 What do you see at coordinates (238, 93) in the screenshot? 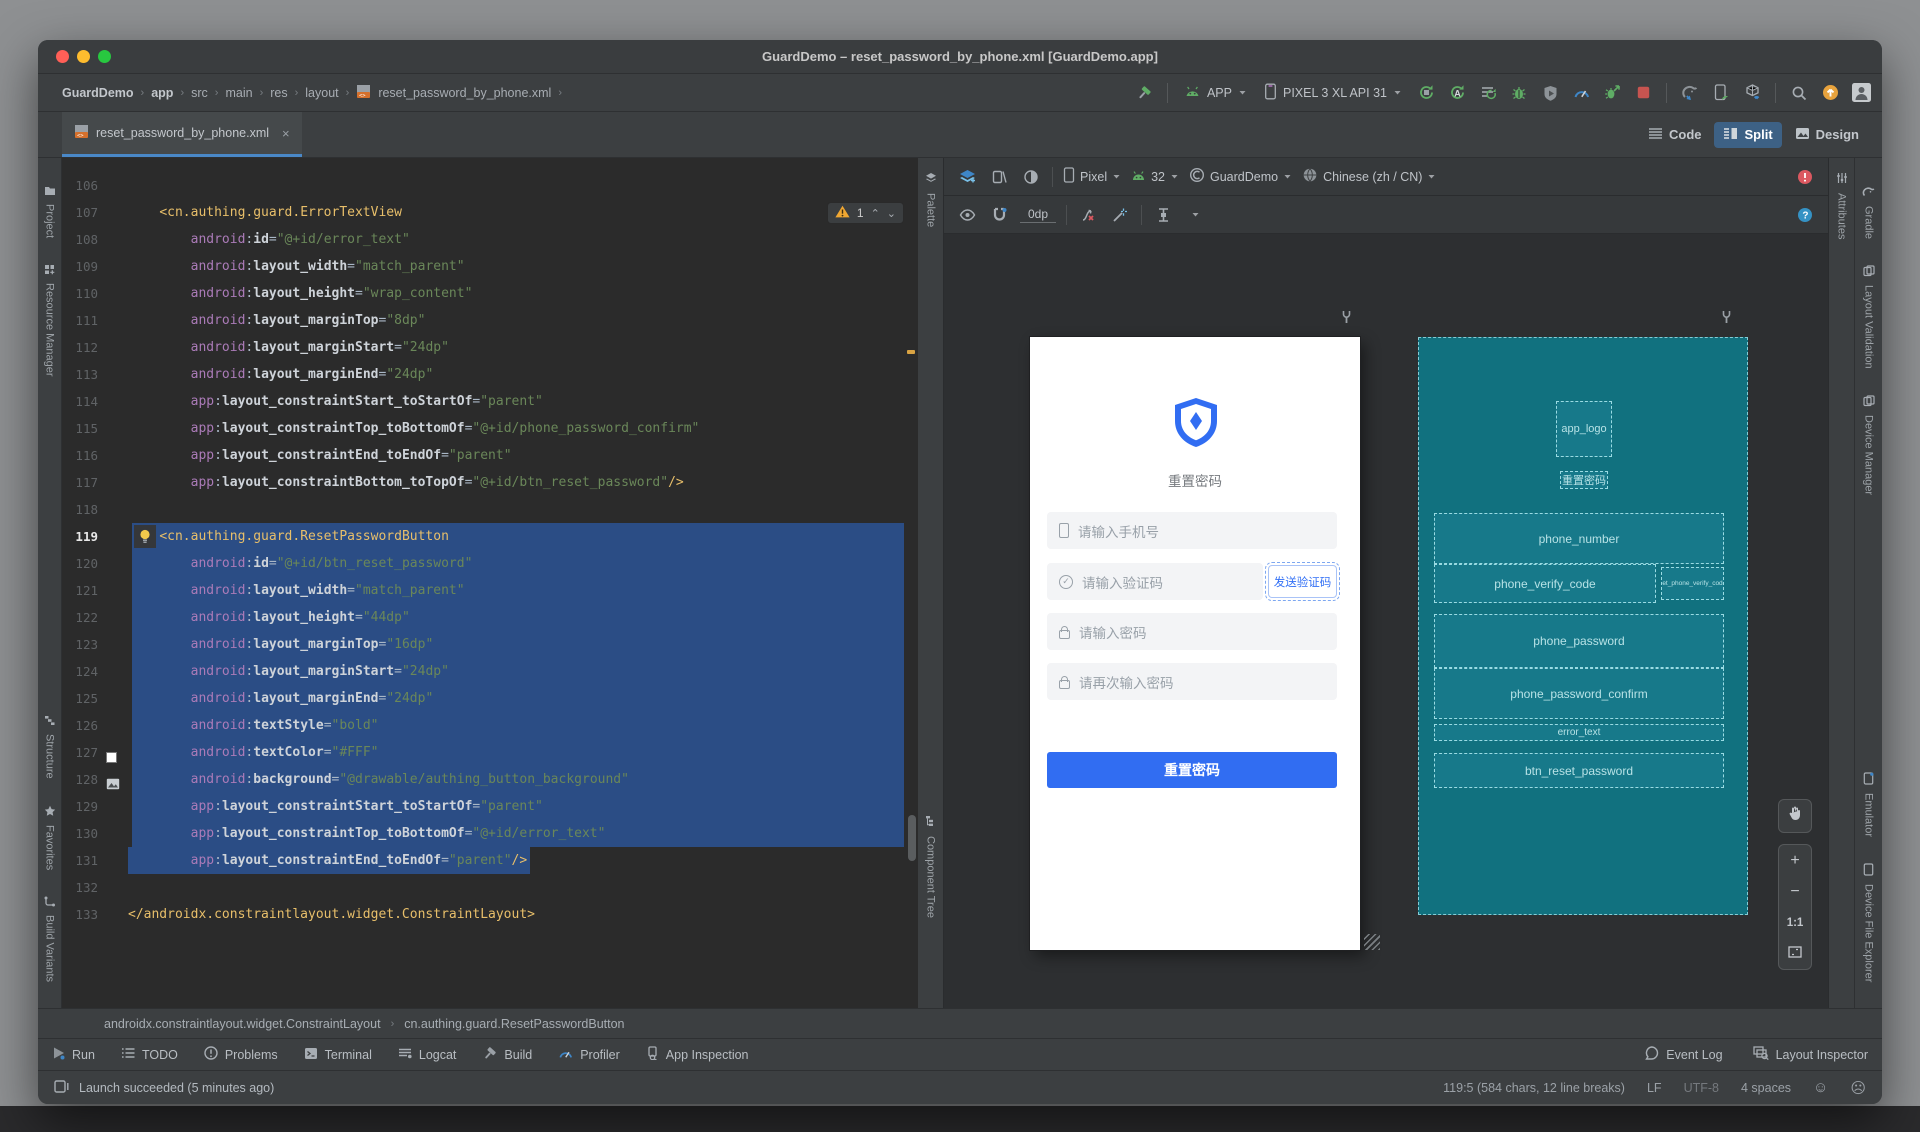
I see `breadcrumb-item: main` at bounding box center [238, 93].